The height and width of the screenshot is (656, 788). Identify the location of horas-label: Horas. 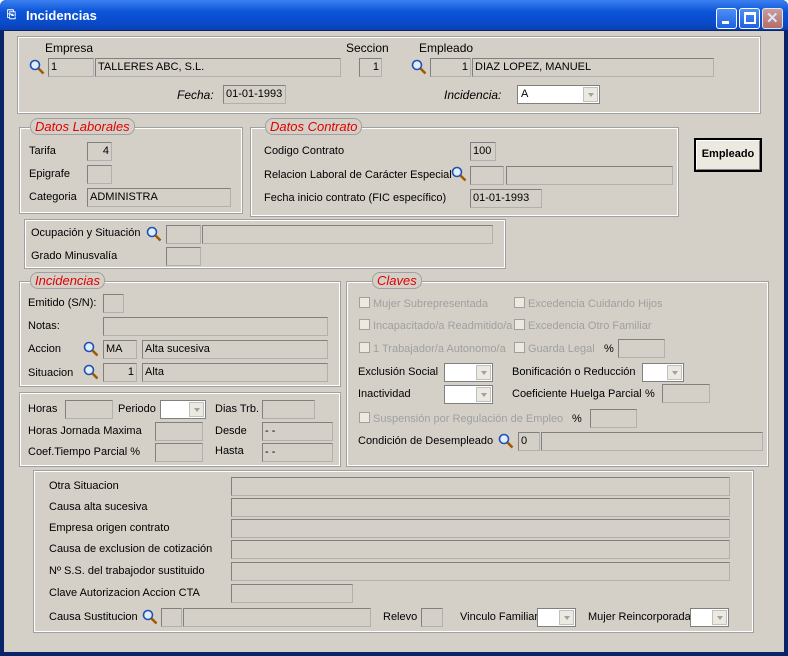
(43, 409).